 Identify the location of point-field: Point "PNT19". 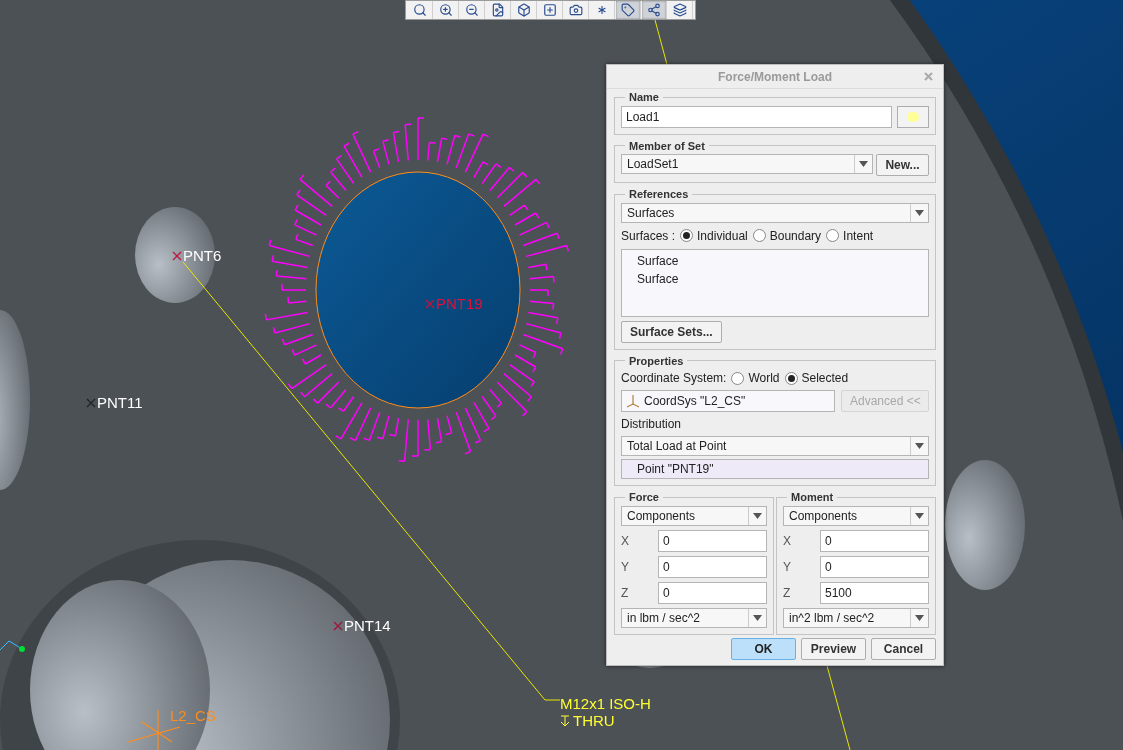
(775, 469).